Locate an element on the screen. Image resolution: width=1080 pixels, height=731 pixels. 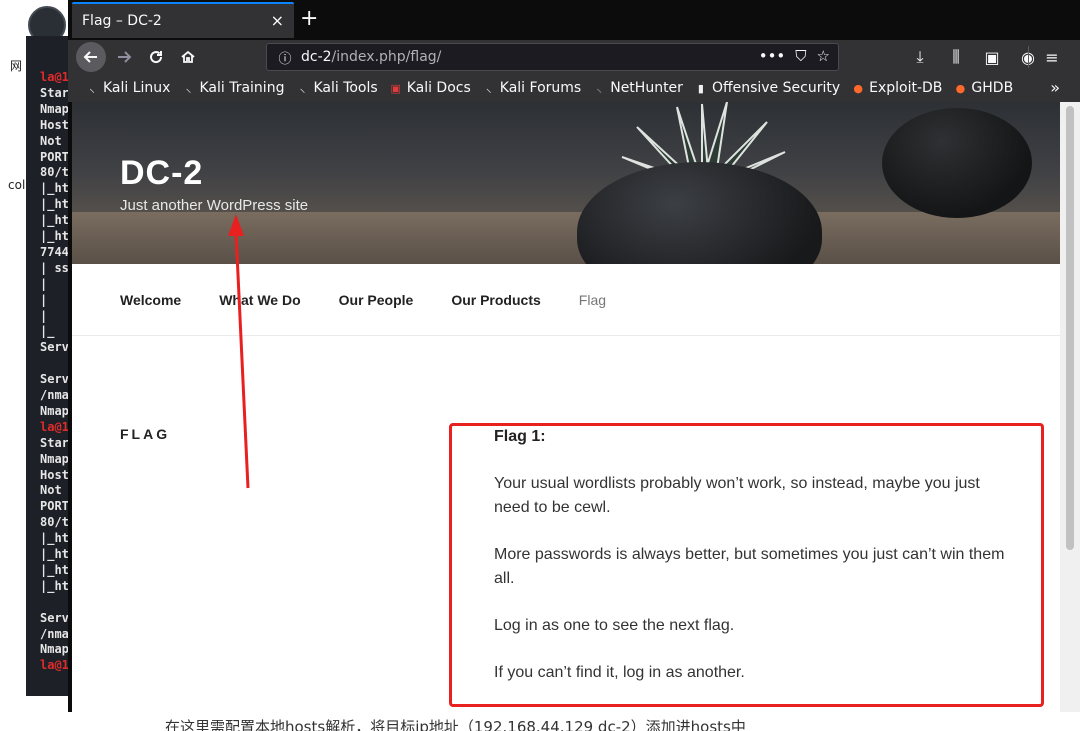
bookmark-kali-tools: ⸜ Kali Tools is located at coordinates (336, 88).